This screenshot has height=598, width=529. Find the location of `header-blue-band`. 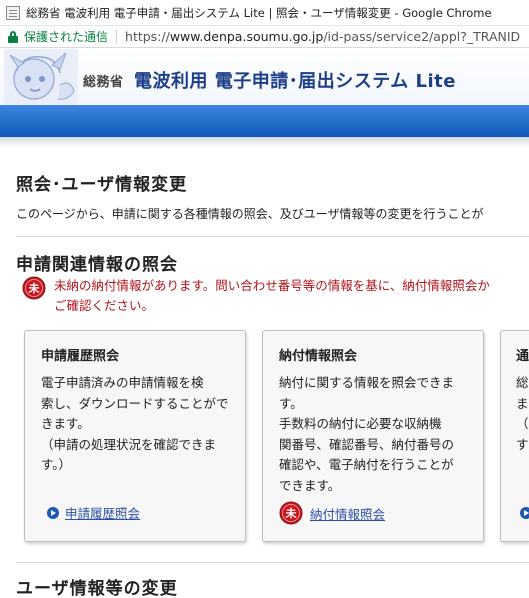

header-blue-band is located at coordinates (264, 121).